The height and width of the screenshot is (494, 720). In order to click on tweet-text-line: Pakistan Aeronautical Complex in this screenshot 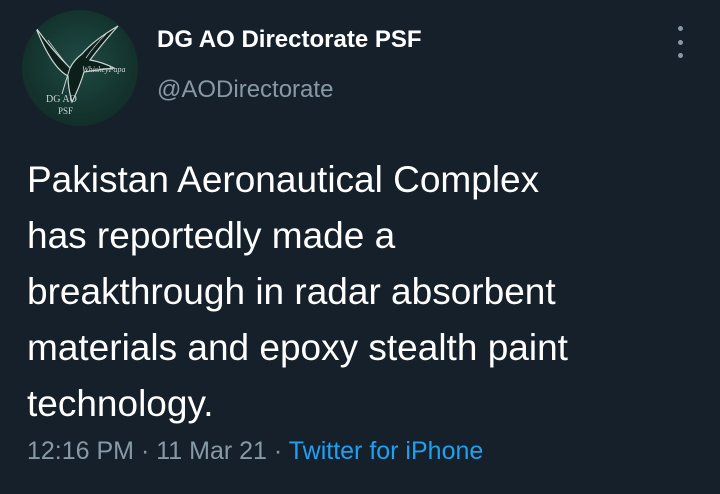, I will do `click(283, 179)`.